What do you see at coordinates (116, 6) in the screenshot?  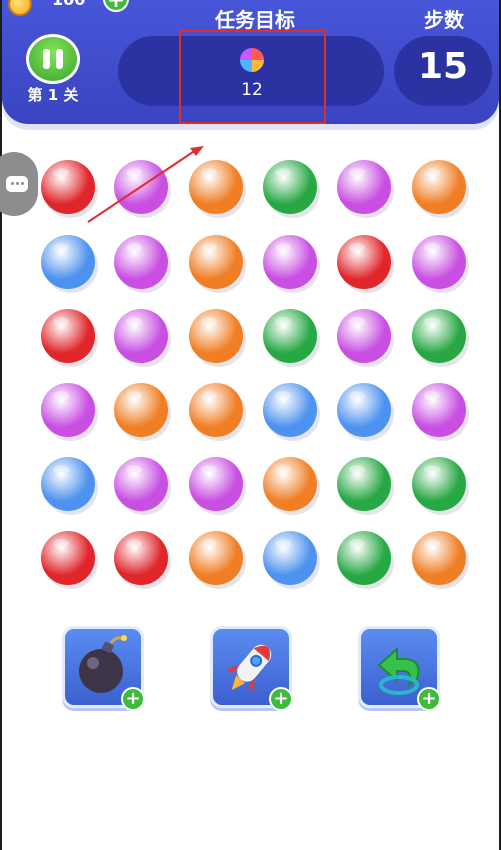 I see `add-coins-button: +` at bounding box center [116, 6].